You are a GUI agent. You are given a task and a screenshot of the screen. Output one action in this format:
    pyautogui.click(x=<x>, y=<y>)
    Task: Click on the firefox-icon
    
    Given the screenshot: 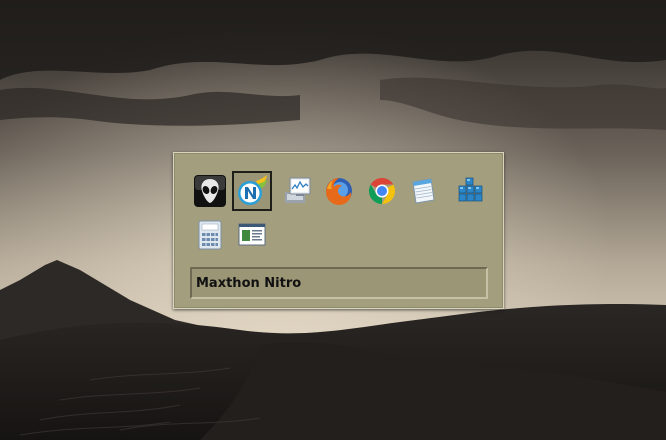 What is the action you would take?
    pyautogui.click(x=339, y=191)
    